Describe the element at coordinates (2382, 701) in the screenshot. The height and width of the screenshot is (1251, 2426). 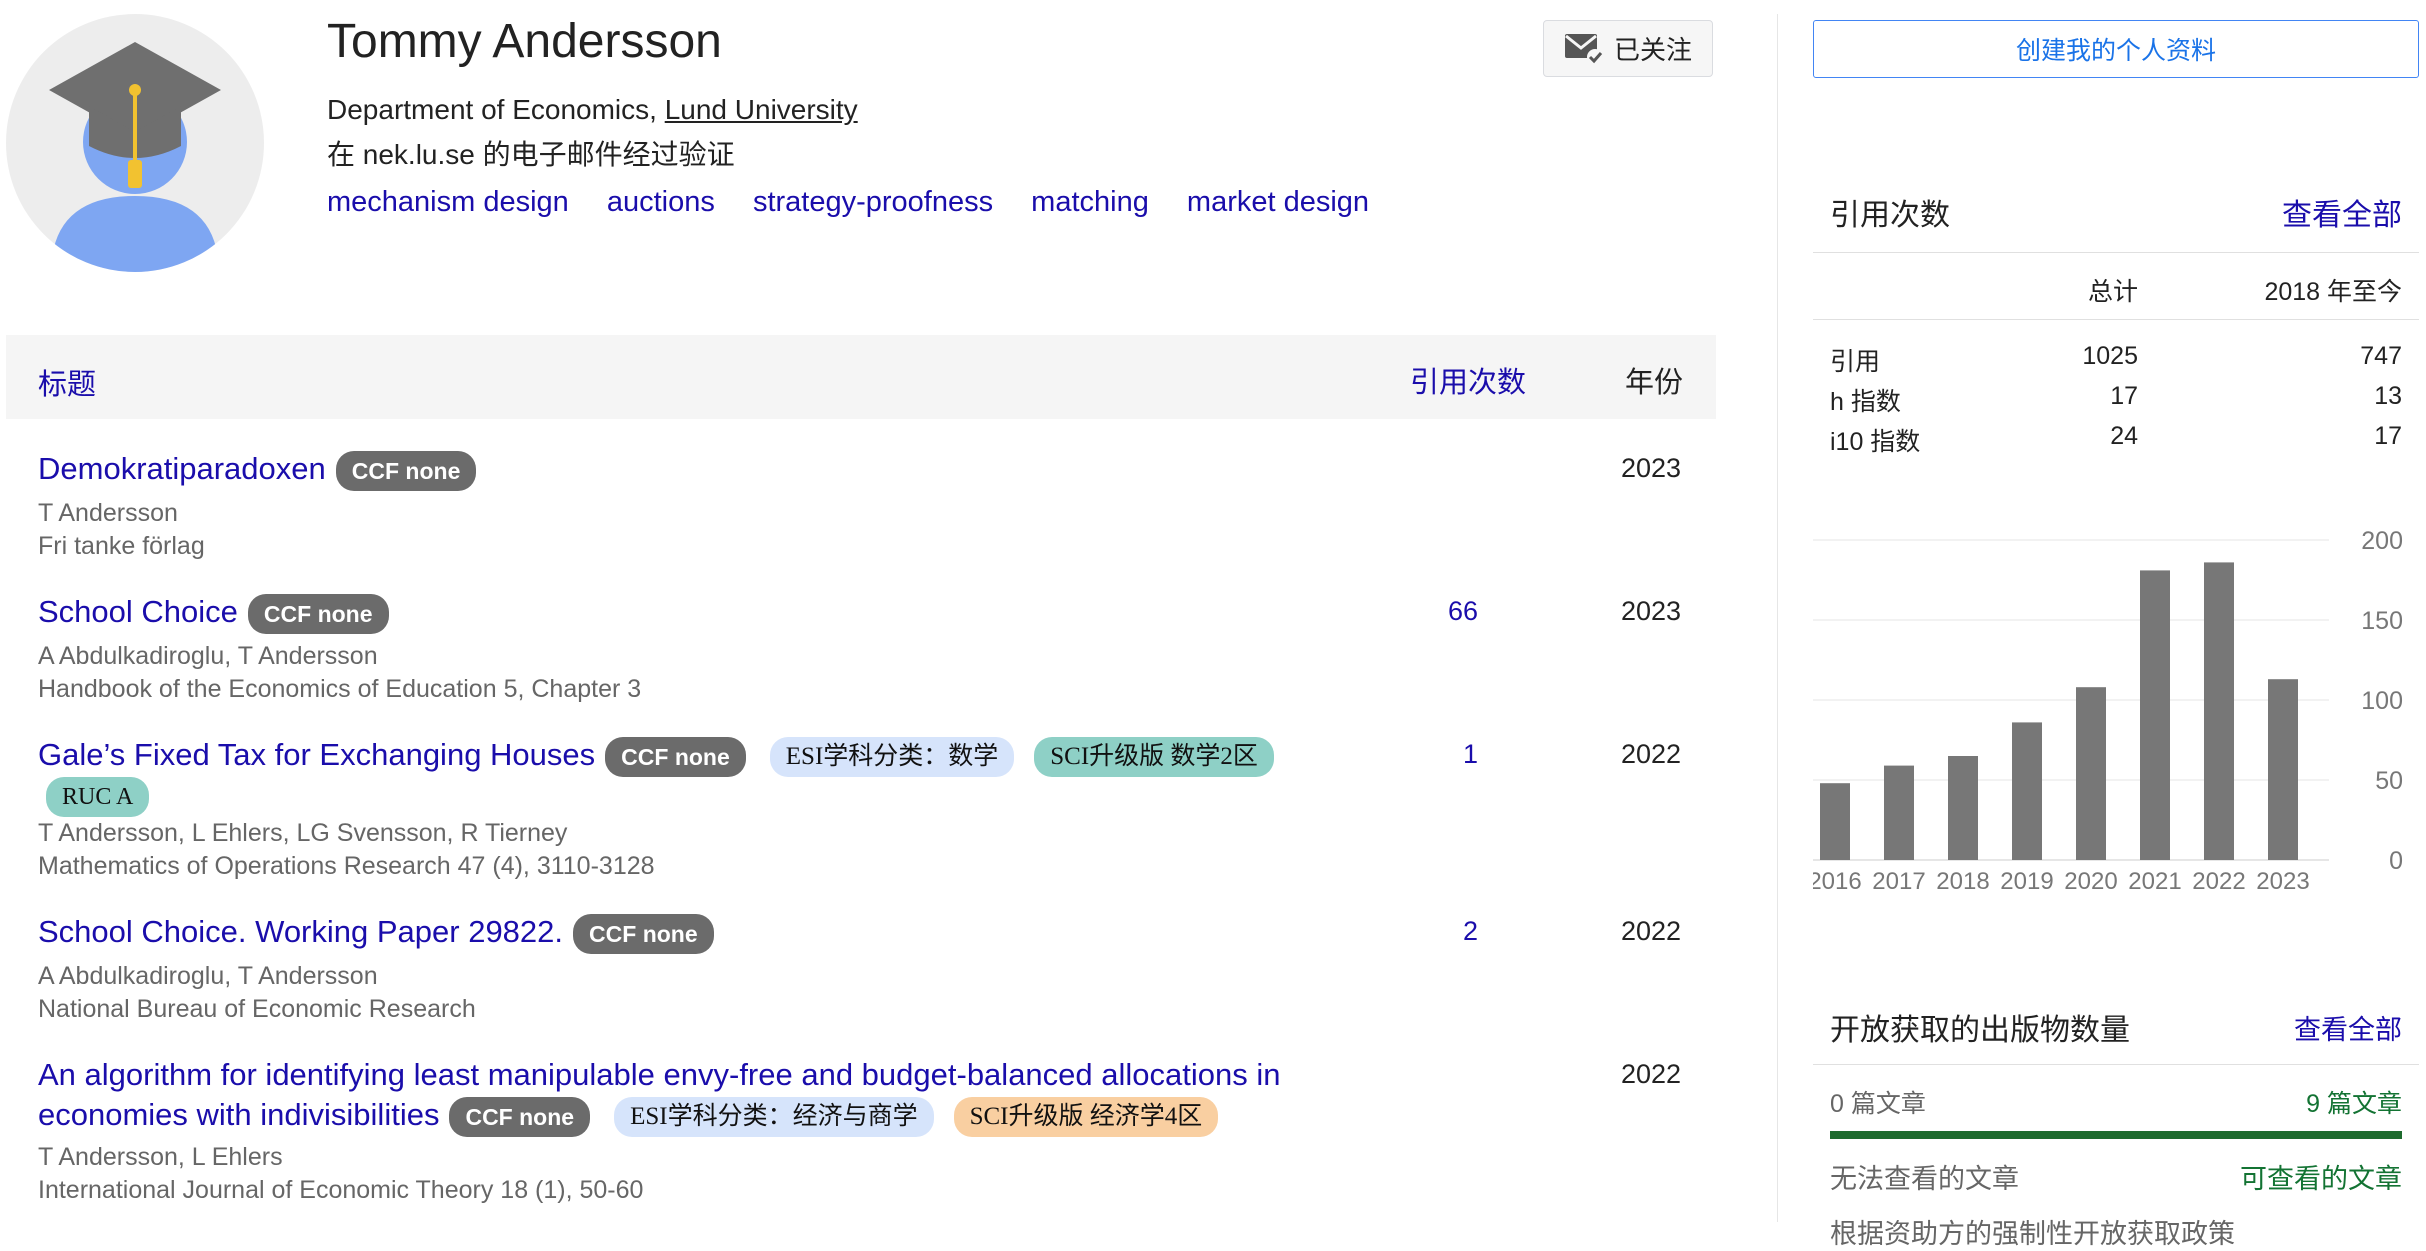
I see `chart-y-tick-label: 100` at that location.